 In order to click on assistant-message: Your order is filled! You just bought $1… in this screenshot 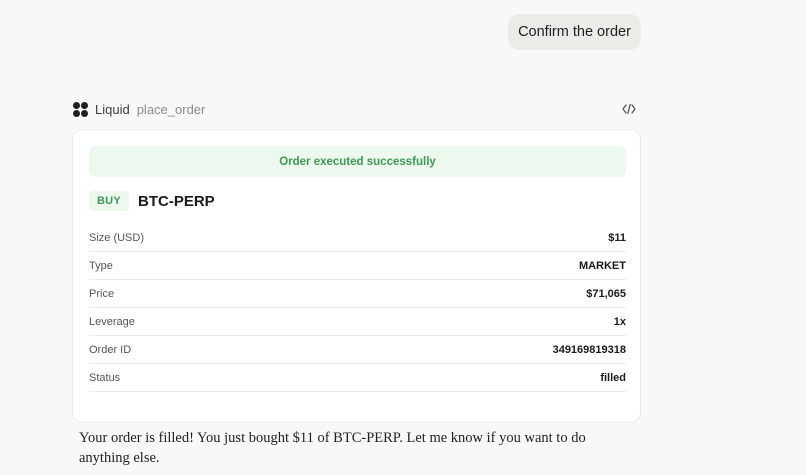, I will do `click(332, 448)`.